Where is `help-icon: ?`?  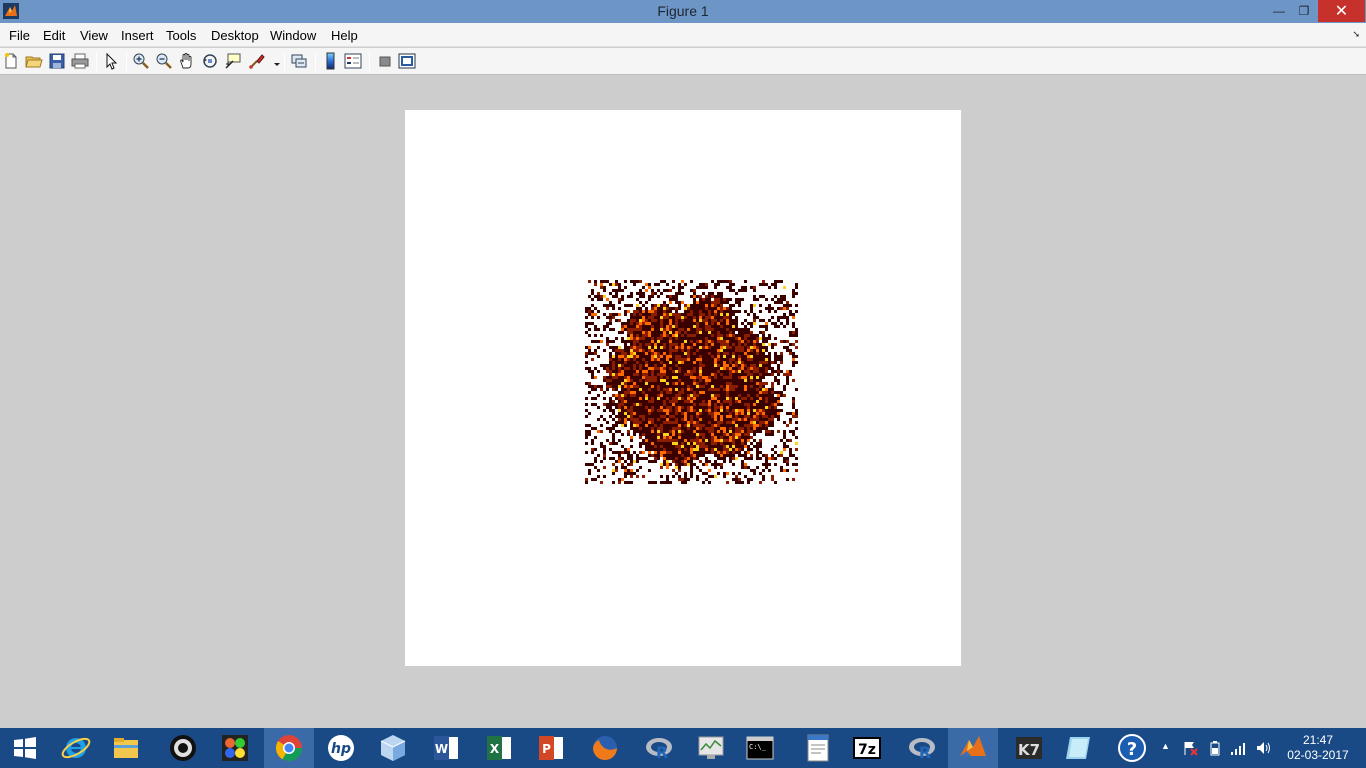 help-icon: ? is located at coordinates (1132, 748).